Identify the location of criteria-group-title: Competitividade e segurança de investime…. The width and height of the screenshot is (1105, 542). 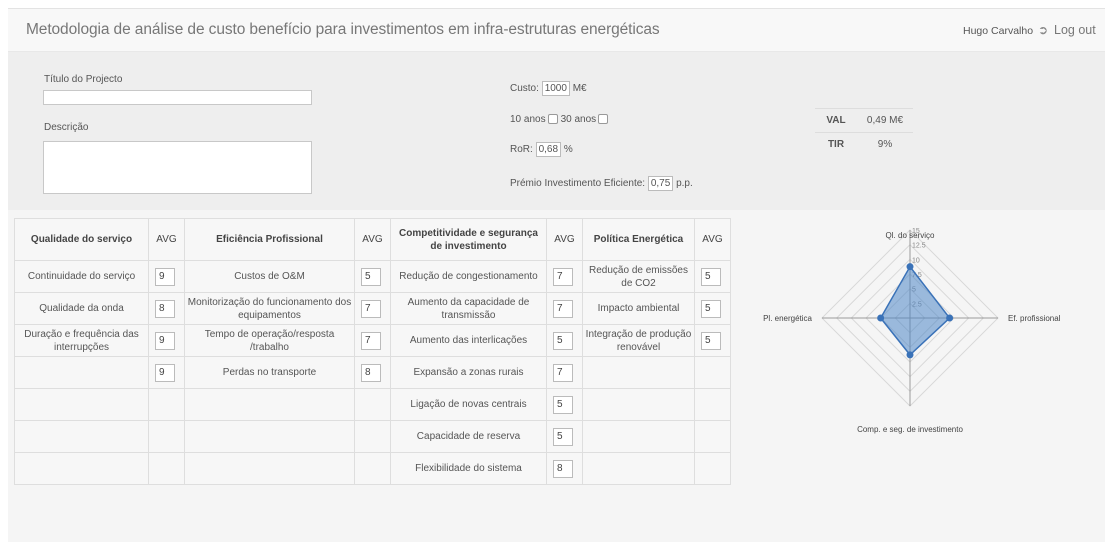
(468, 239).